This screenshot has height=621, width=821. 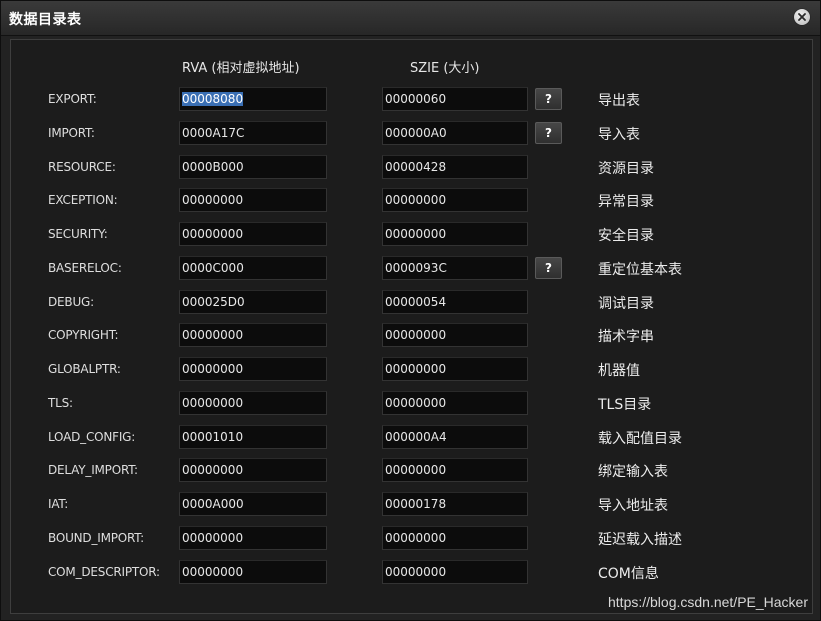 What do you see at coordinates (455, 302) in the screenshot?
I see `size-field-debug: 00000054` at bounding box center [455, 302].